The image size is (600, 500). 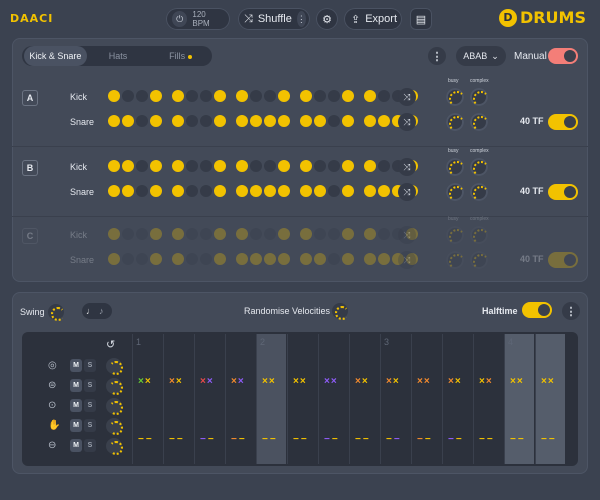 I want to click on tempo-control: ⏻ 120 BPM, so click(x=198, y=19).